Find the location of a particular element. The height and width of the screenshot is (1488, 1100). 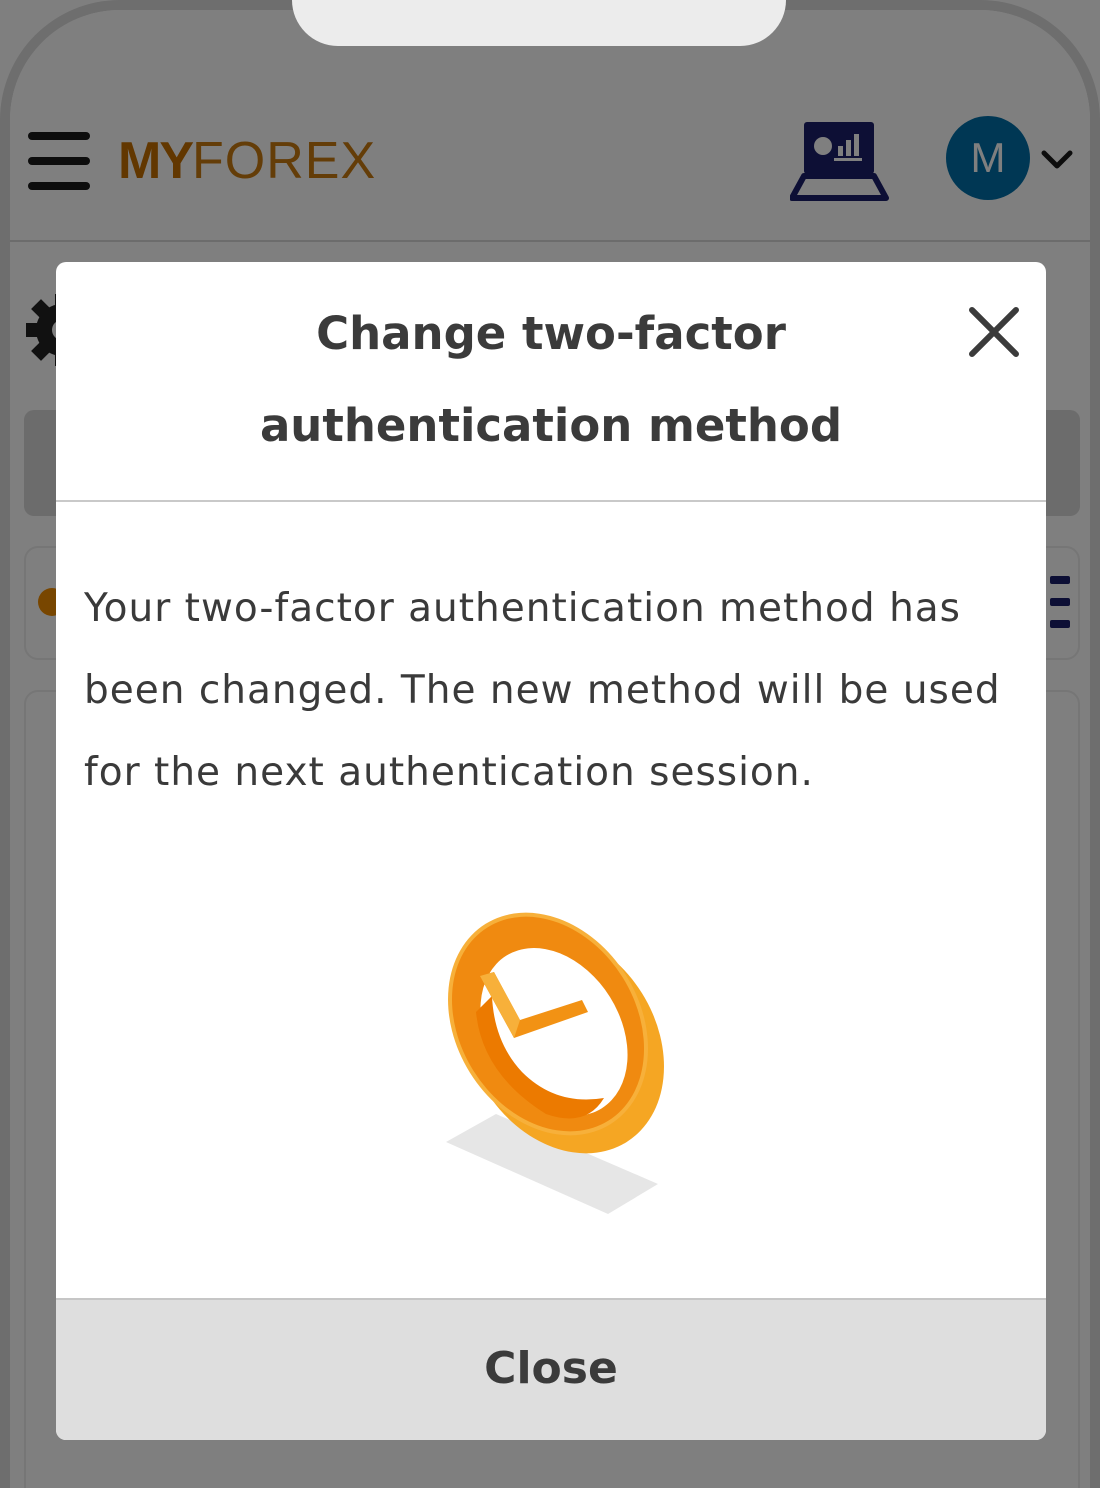

phone-notch is located at coordinates (539, 23).